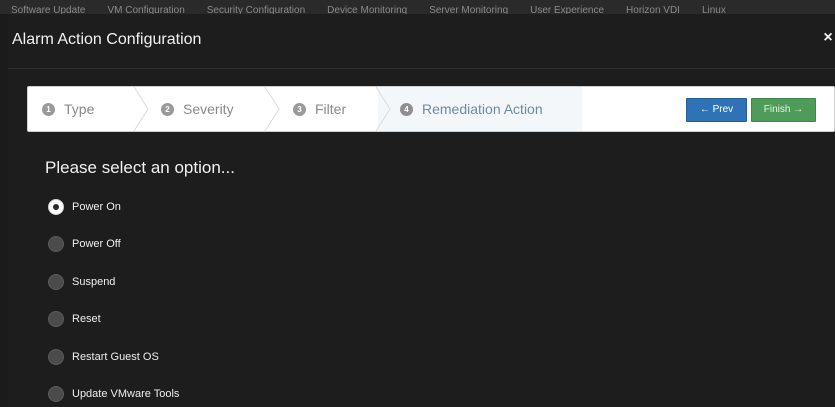  I want to click on step-label: Remediation Action, so click(482, 109).